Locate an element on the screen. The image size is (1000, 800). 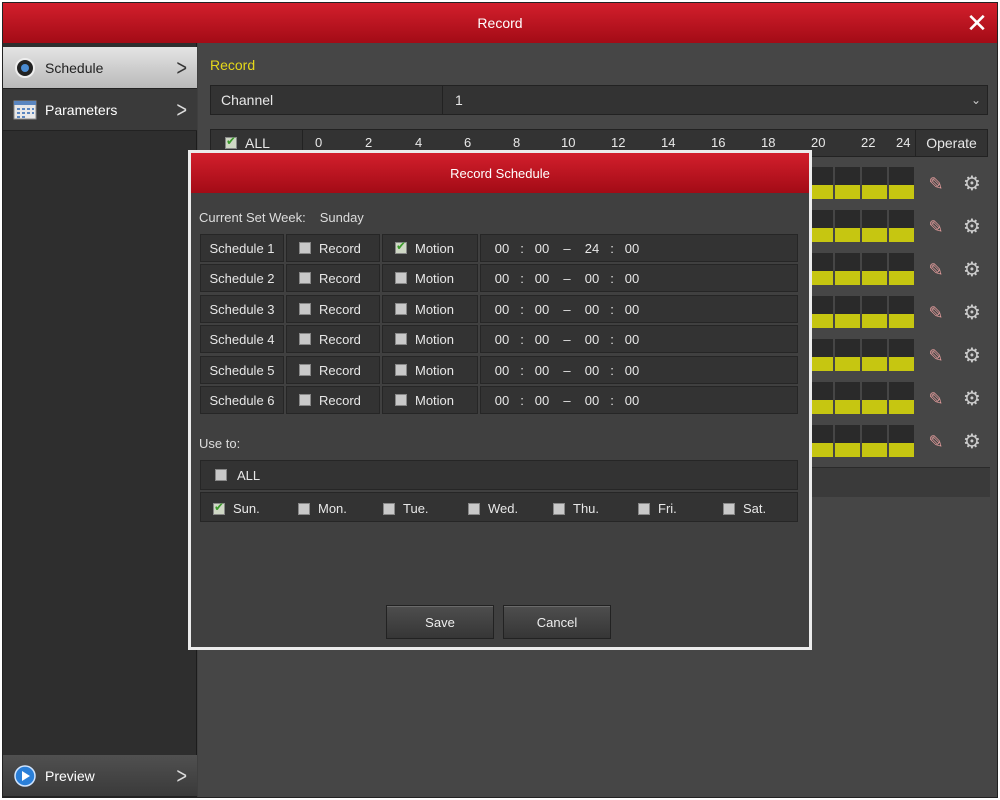
use-to-all: ALL is located at coordinates (499, 475).